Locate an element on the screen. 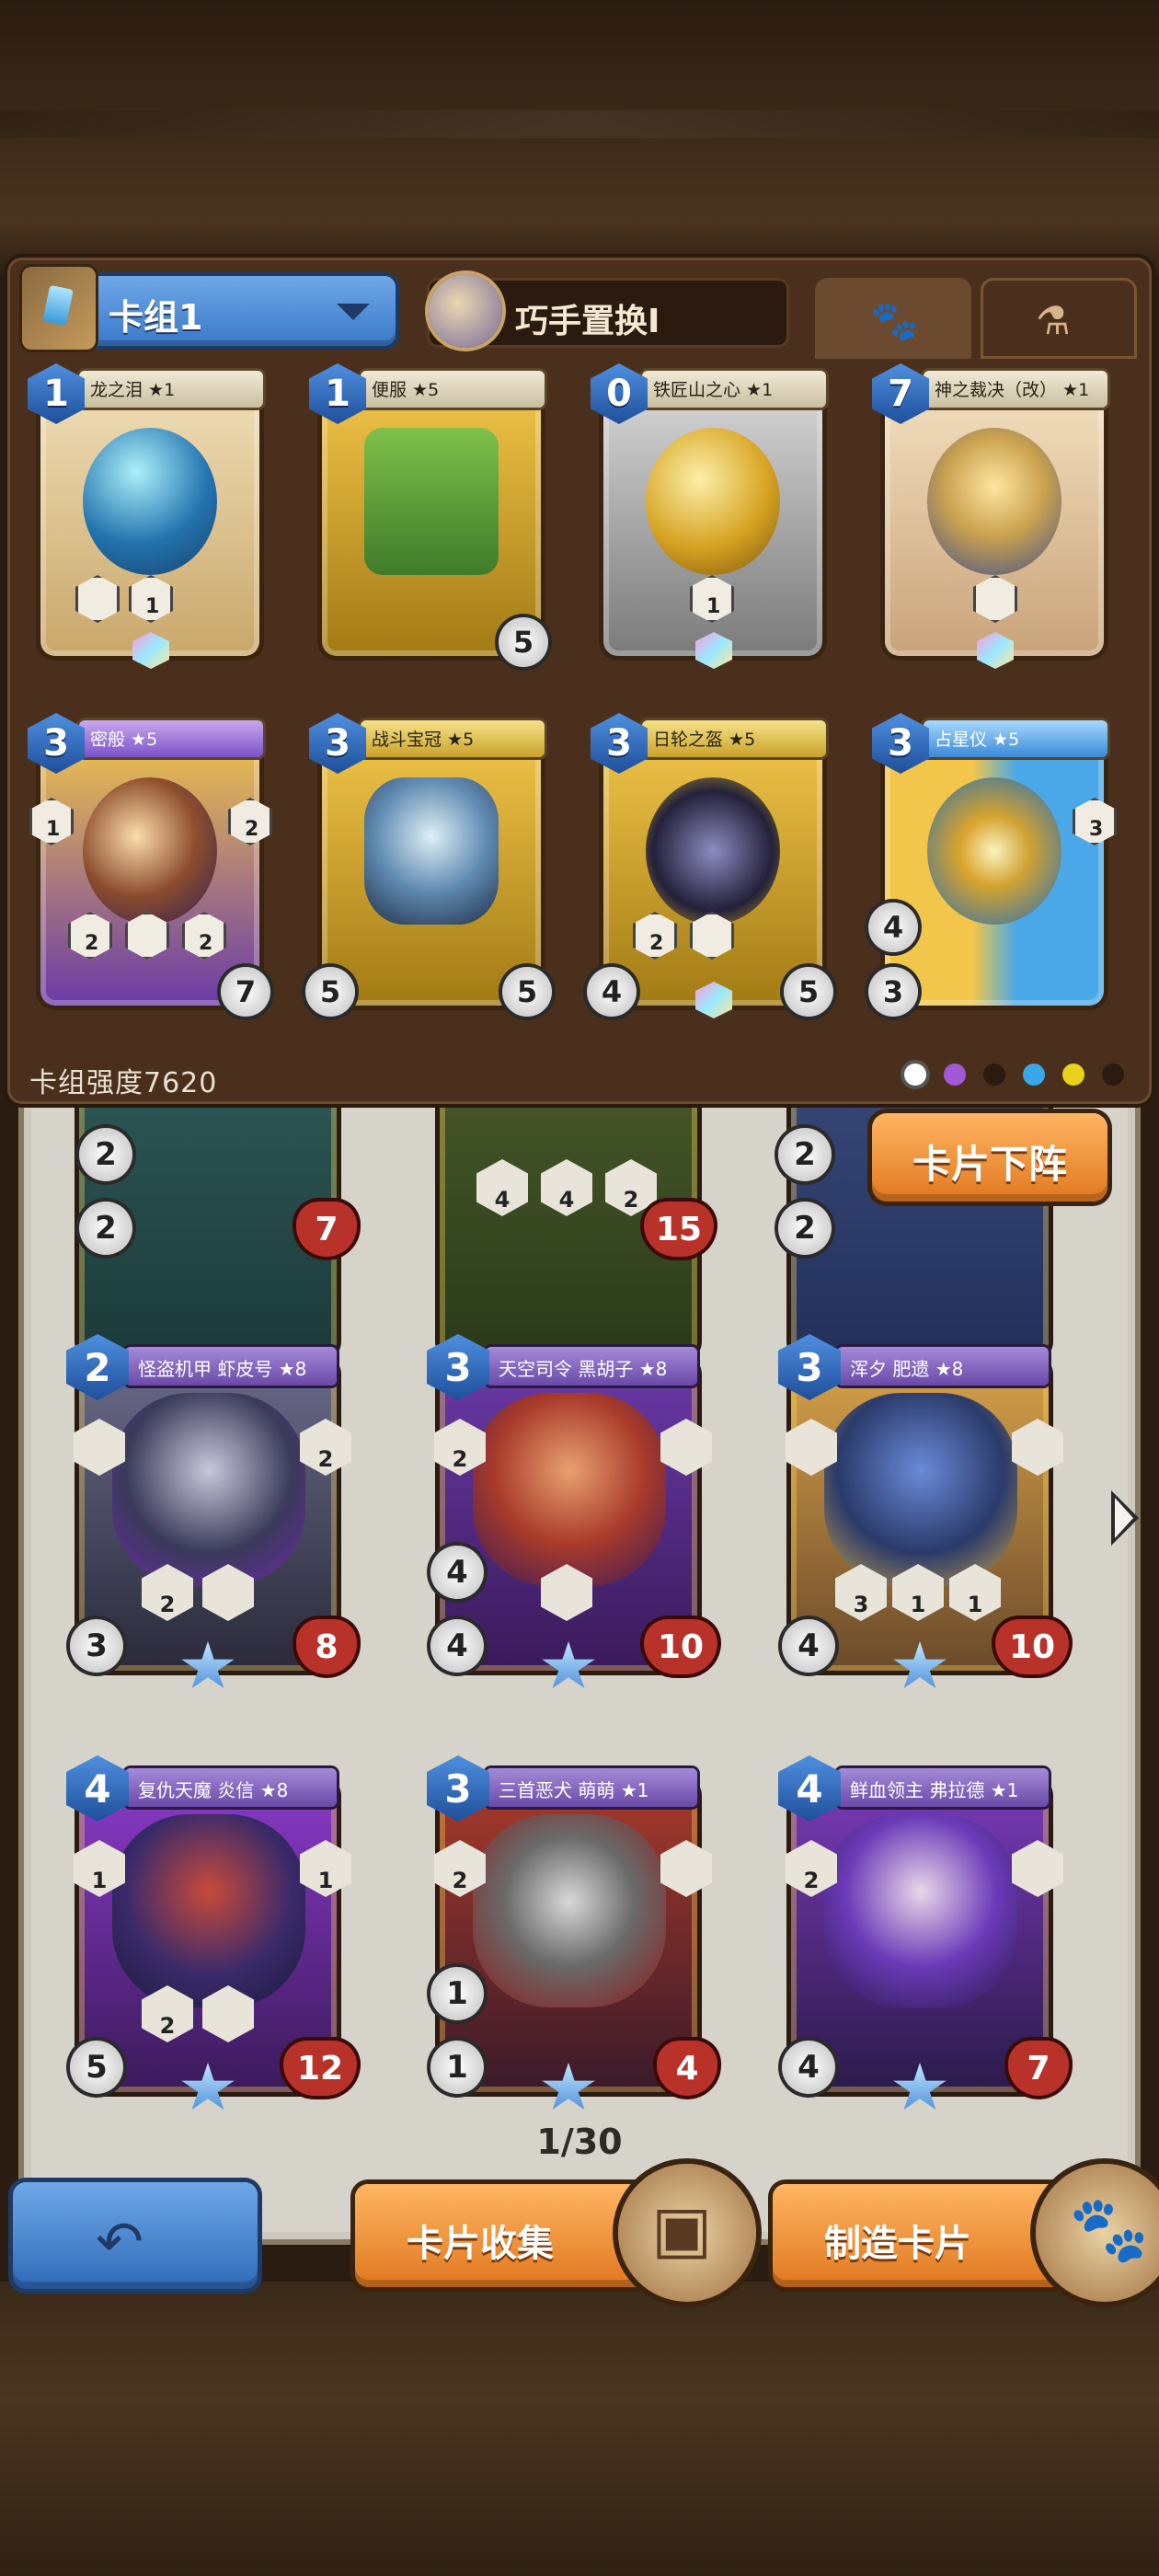 Image resolution: width=1159 pixels, height=2576 pixels. water-icon is located at coordinates (1033, 1075).